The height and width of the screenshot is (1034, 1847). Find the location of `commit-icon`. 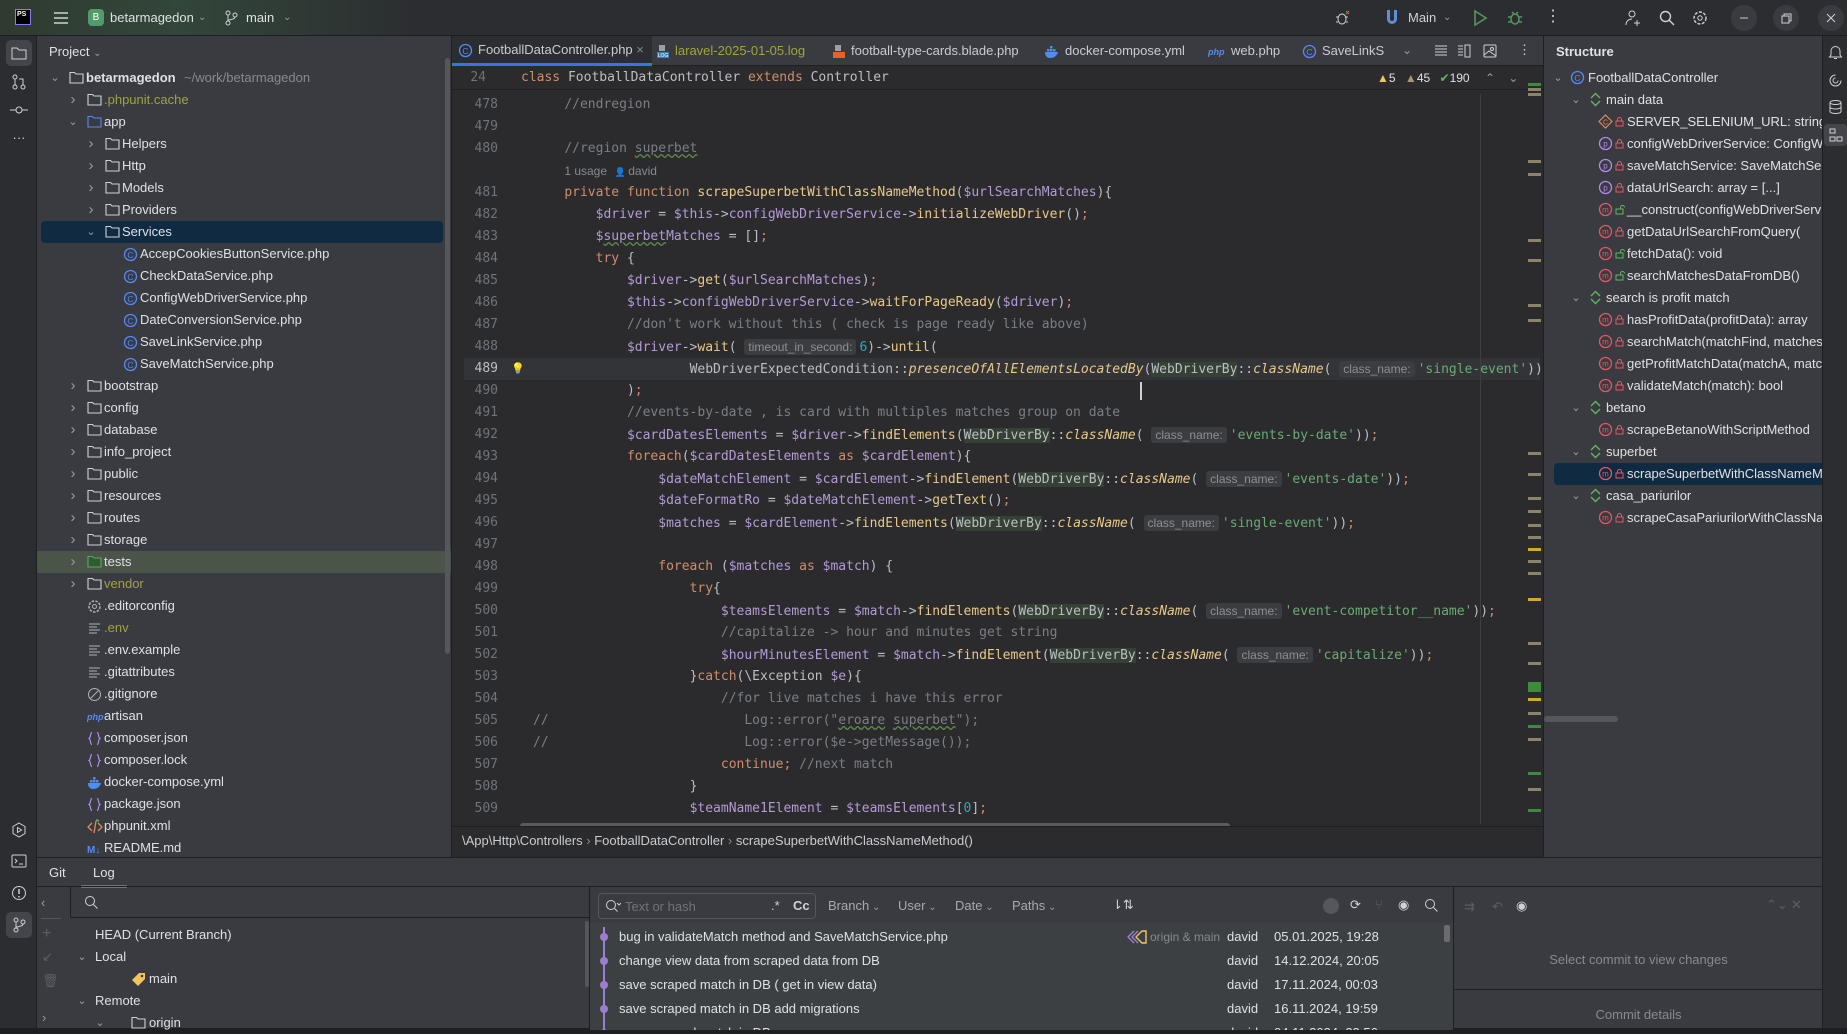

commit-icon is located at coordinates (19, 110).